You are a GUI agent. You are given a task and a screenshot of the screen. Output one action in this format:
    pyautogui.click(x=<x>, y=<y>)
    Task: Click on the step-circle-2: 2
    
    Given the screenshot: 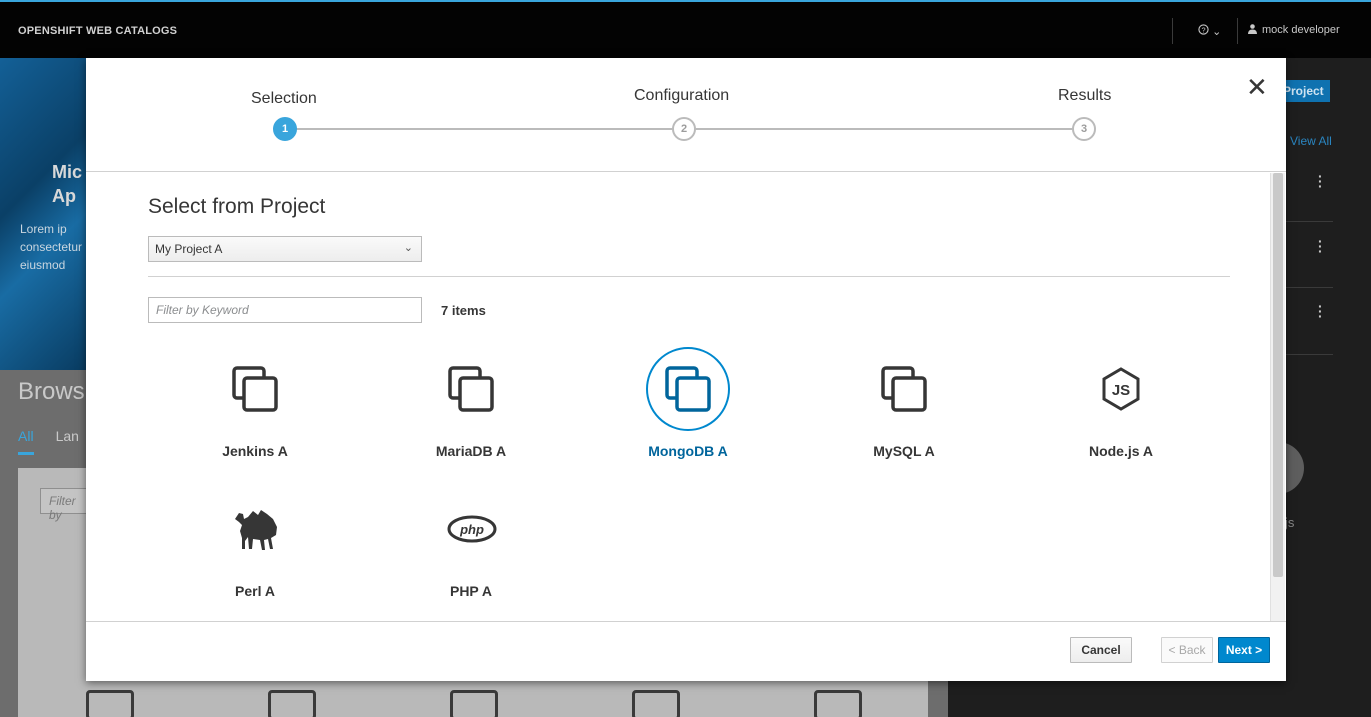 What is the action you would take?
    pyautogui.click(x=684, y=129)
    